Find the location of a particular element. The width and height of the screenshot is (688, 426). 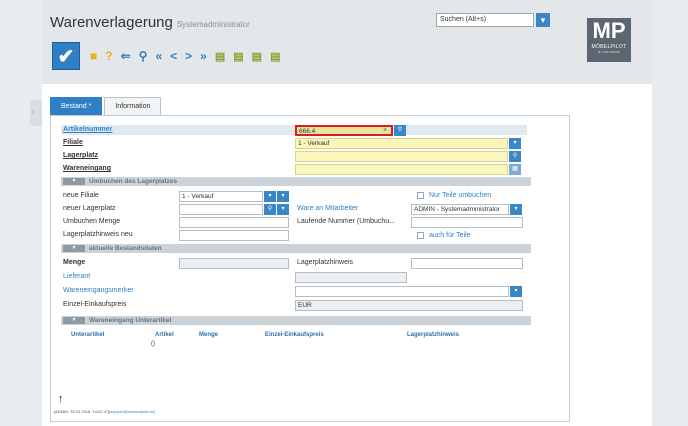

filiale-label: Filiale is located at coordinates (73, 142).